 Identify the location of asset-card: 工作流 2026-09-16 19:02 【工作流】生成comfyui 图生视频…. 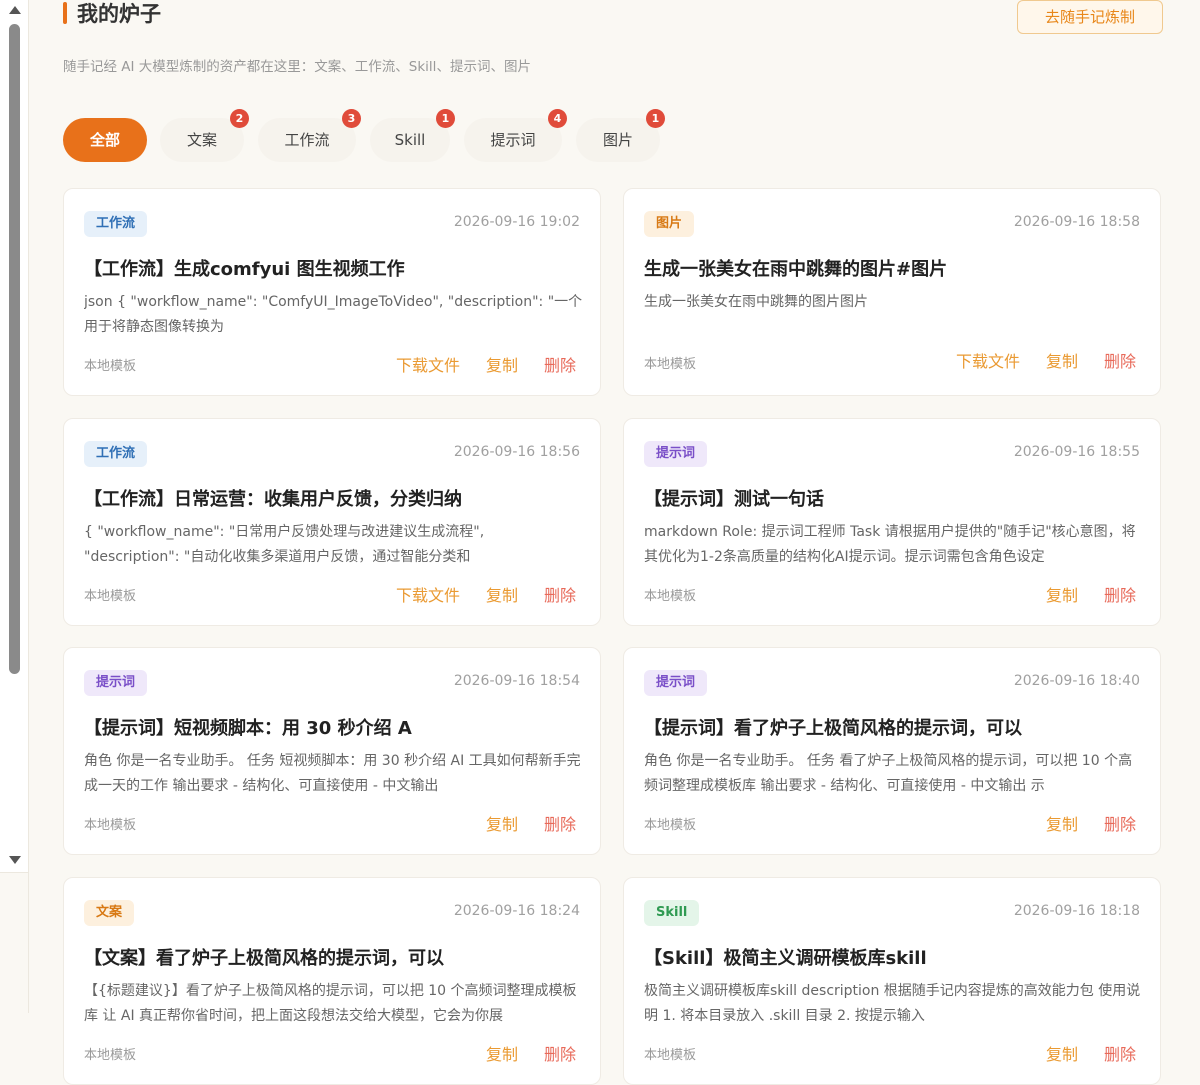
(332, 292).